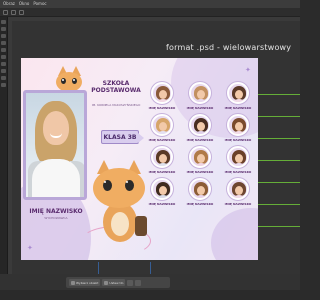 This screenshot has height=300, width=320. What do you see at coordinates (150, 295) in the screenshot?
I see `status-bar` at bounding box center [150, 295].